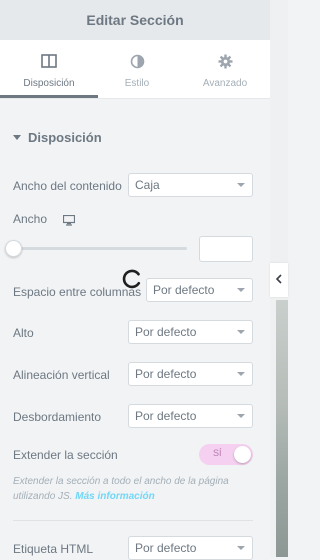 The height and width of the screenshot is (560, 320). Describe the element at coordinates (137, 61) in the screenshot. I see `half-circle-icon` at that location.